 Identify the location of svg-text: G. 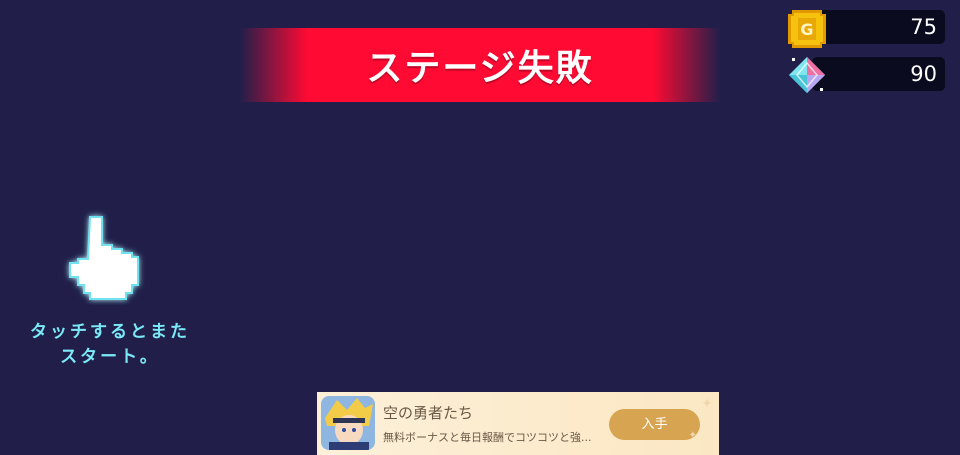
(806, 29).